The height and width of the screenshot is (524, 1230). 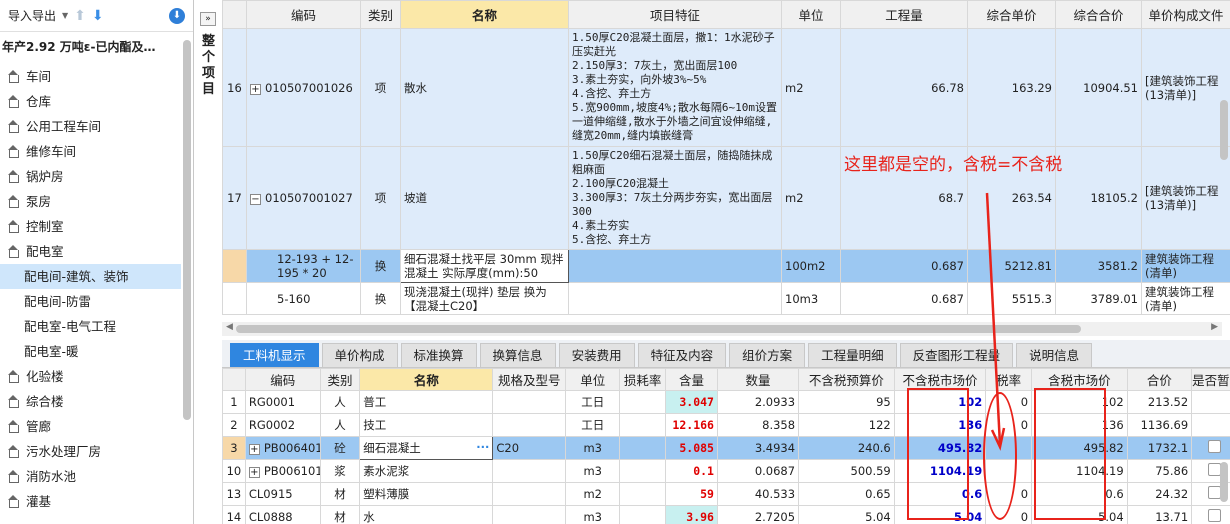 What do you see at coordinates (1070, 454) in the screenshot?
I see `highlight-box-tax-inclusive-price` at bounding box center [1070, 454].